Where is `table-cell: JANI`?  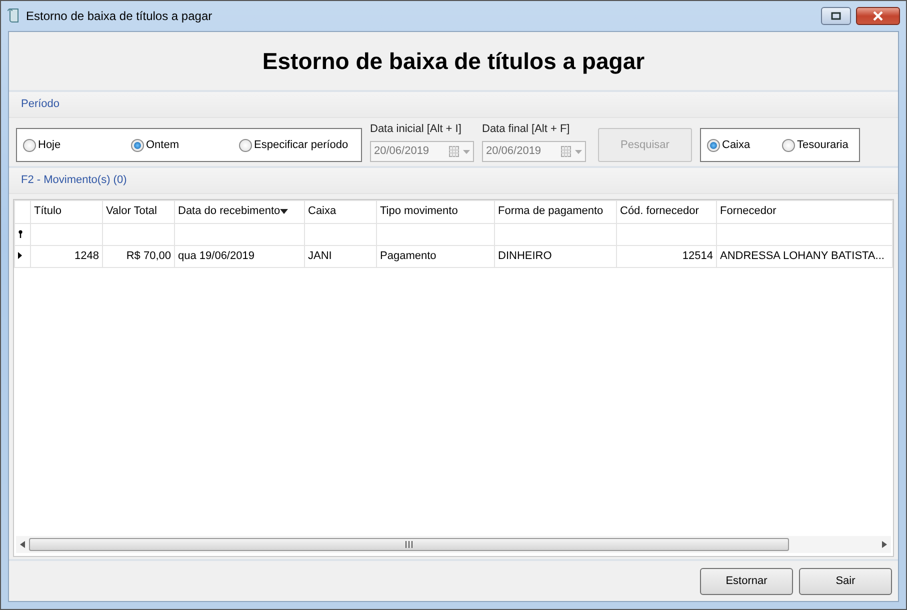 table-cell: JANI is located at coordinates (340, 256).